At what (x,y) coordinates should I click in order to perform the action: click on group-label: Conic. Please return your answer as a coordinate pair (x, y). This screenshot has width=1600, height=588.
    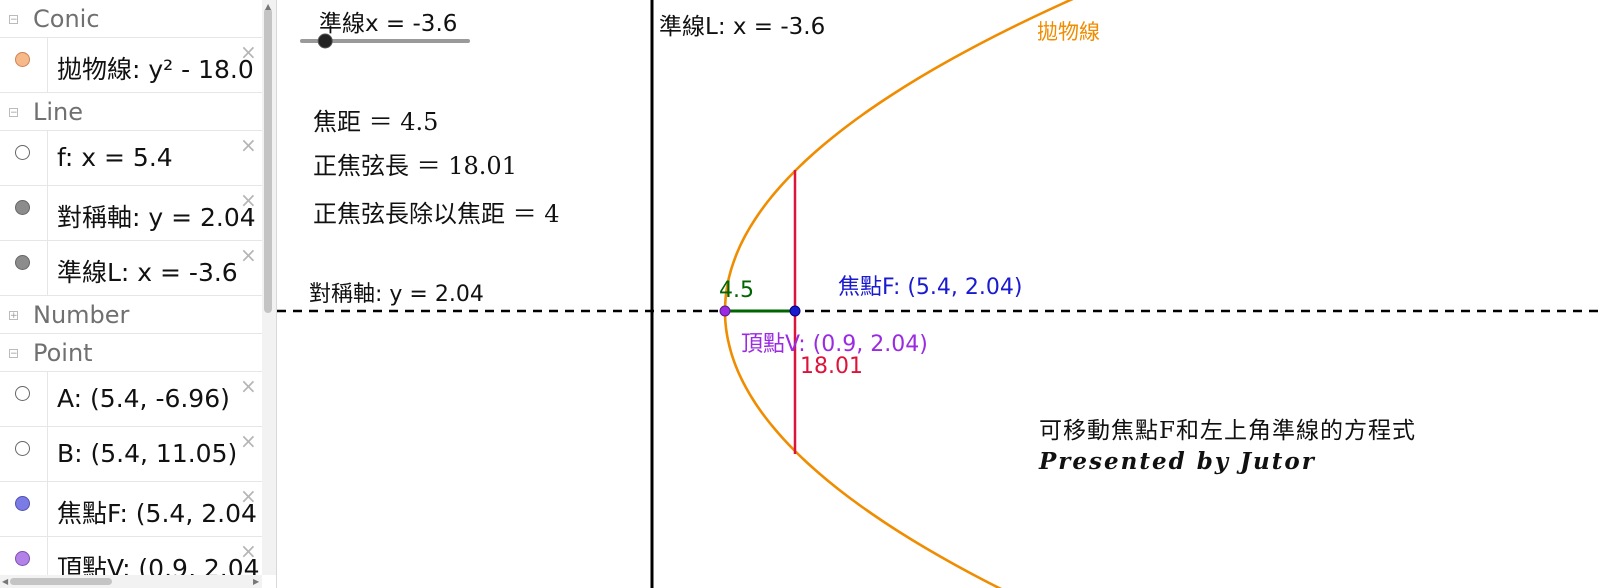
    Looking at the image, I should click on (66, 19).